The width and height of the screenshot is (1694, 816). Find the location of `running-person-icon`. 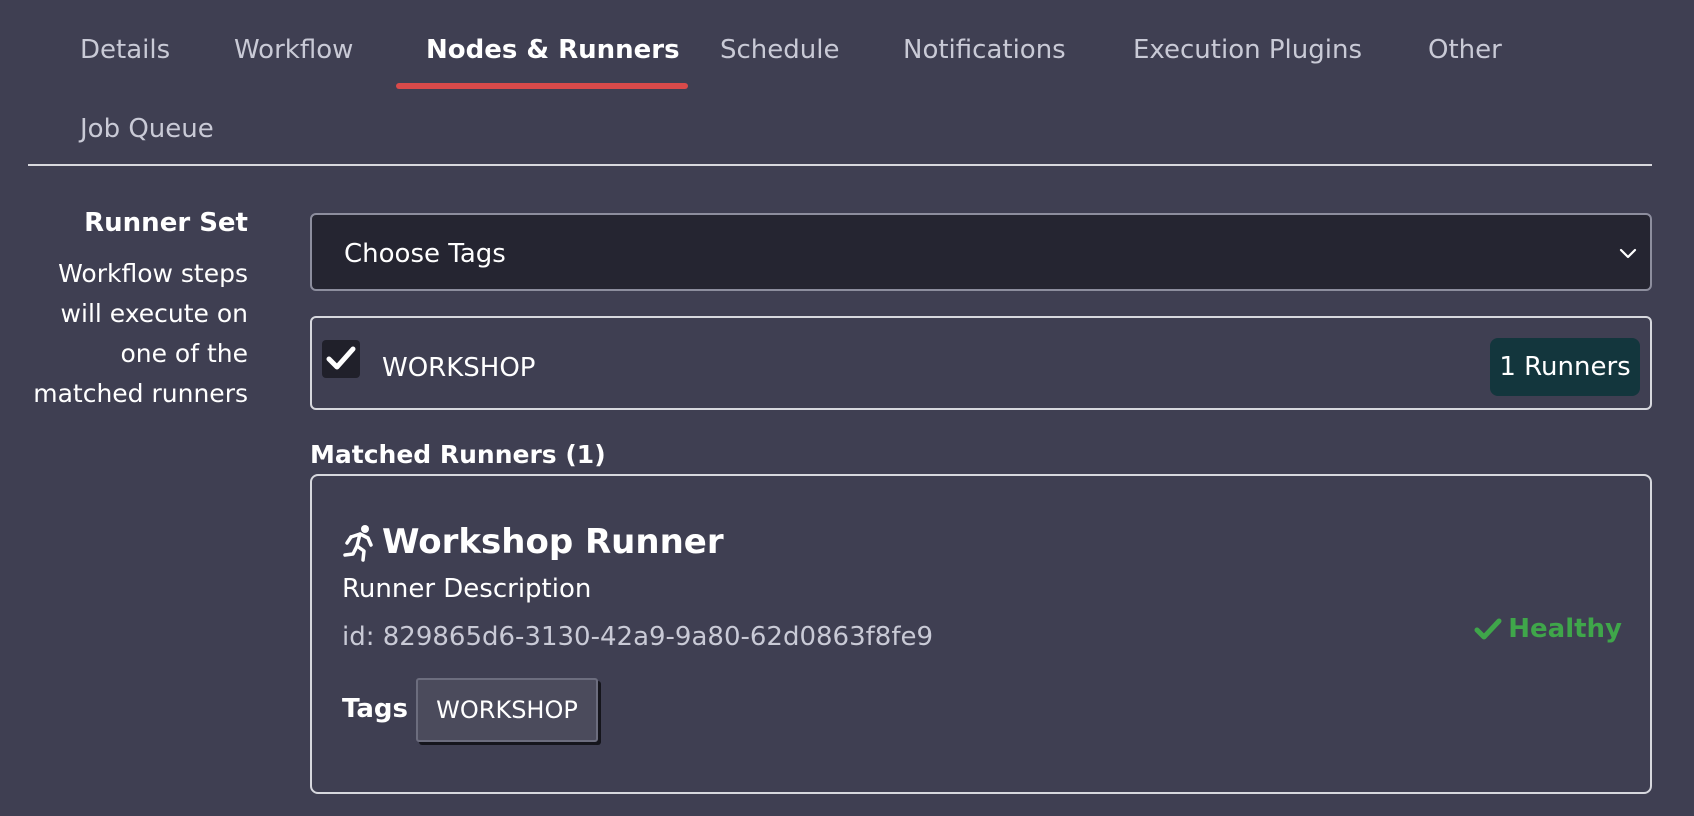

running-person-icon is located at coordinates (358, 543).